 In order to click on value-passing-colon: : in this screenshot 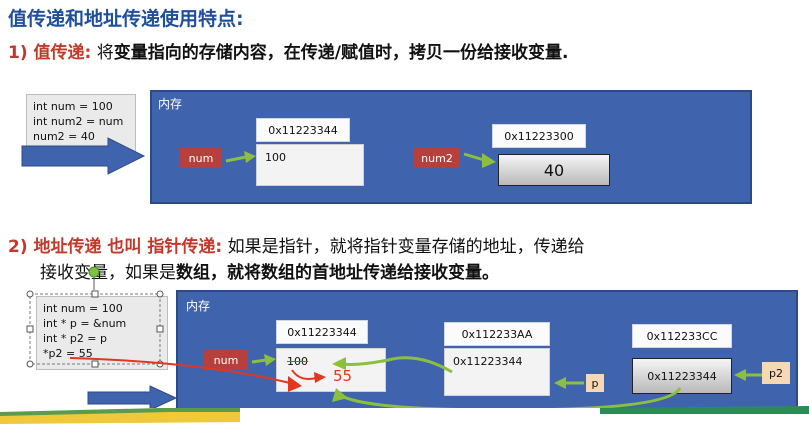, I will do `click(88, 53)`.